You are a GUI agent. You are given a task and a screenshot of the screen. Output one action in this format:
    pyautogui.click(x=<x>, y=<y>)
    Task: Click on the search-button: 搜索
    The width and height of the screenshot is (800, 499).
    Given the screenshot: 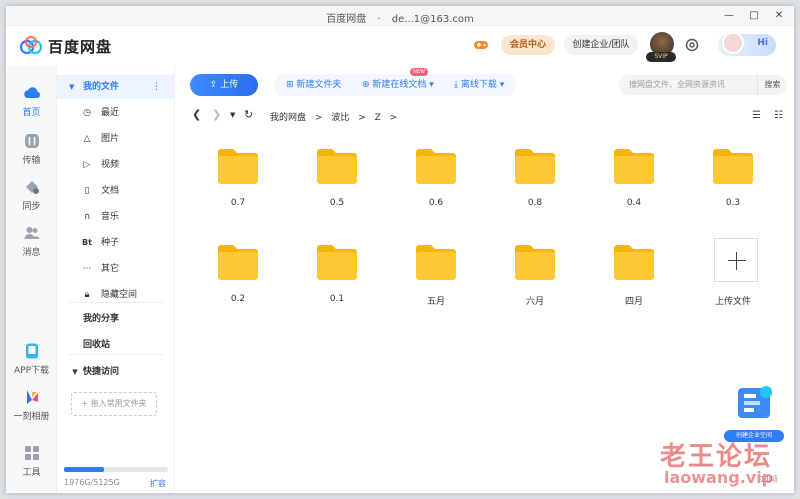 What is the action you would take?
    pyautogui.click(x=772, y=85)
    